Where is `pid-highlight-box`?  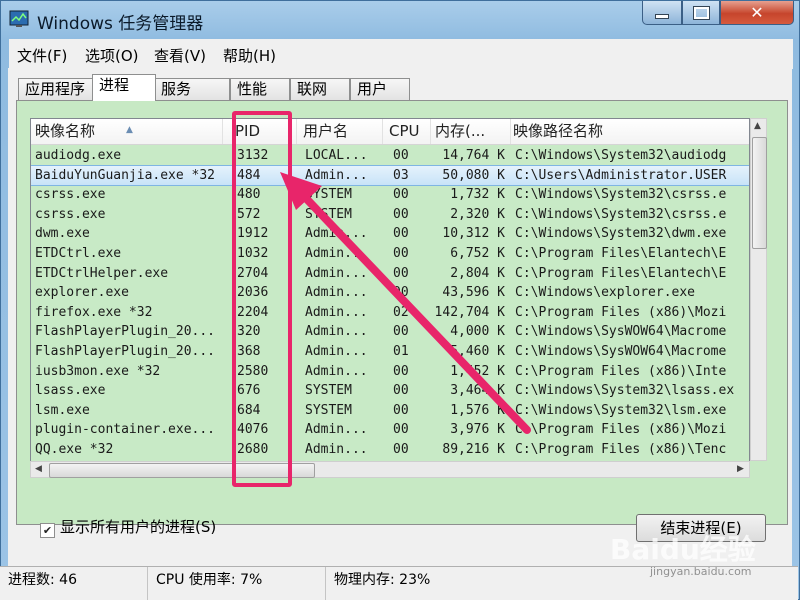 pid-highlight-box is located at coordinates (262, 299).